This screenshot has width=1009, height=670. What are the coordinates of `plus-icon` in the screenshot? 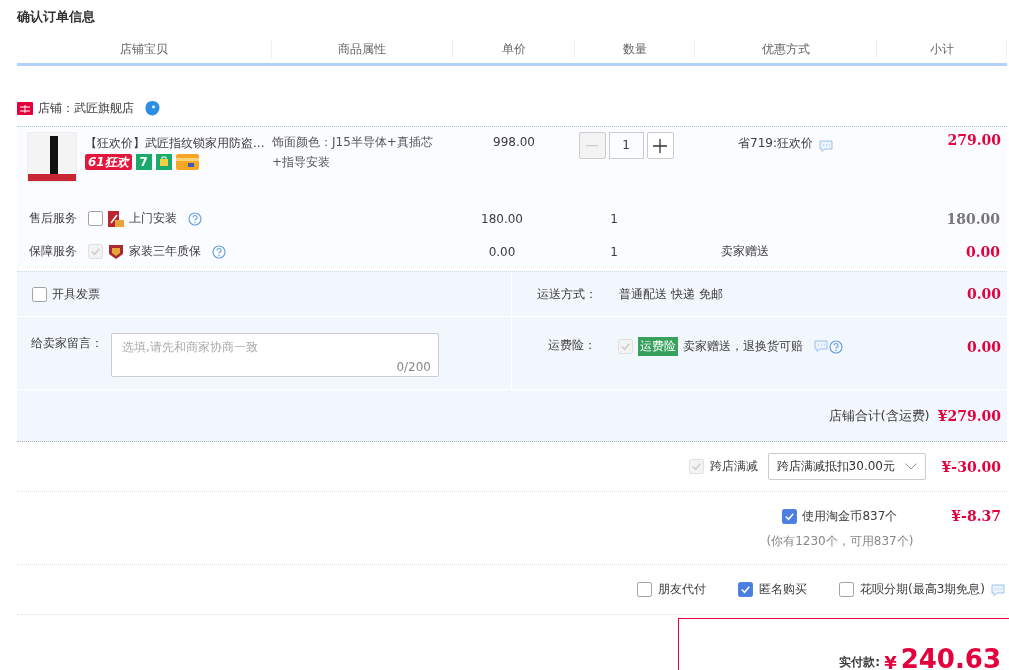 It's located at (660, 145).